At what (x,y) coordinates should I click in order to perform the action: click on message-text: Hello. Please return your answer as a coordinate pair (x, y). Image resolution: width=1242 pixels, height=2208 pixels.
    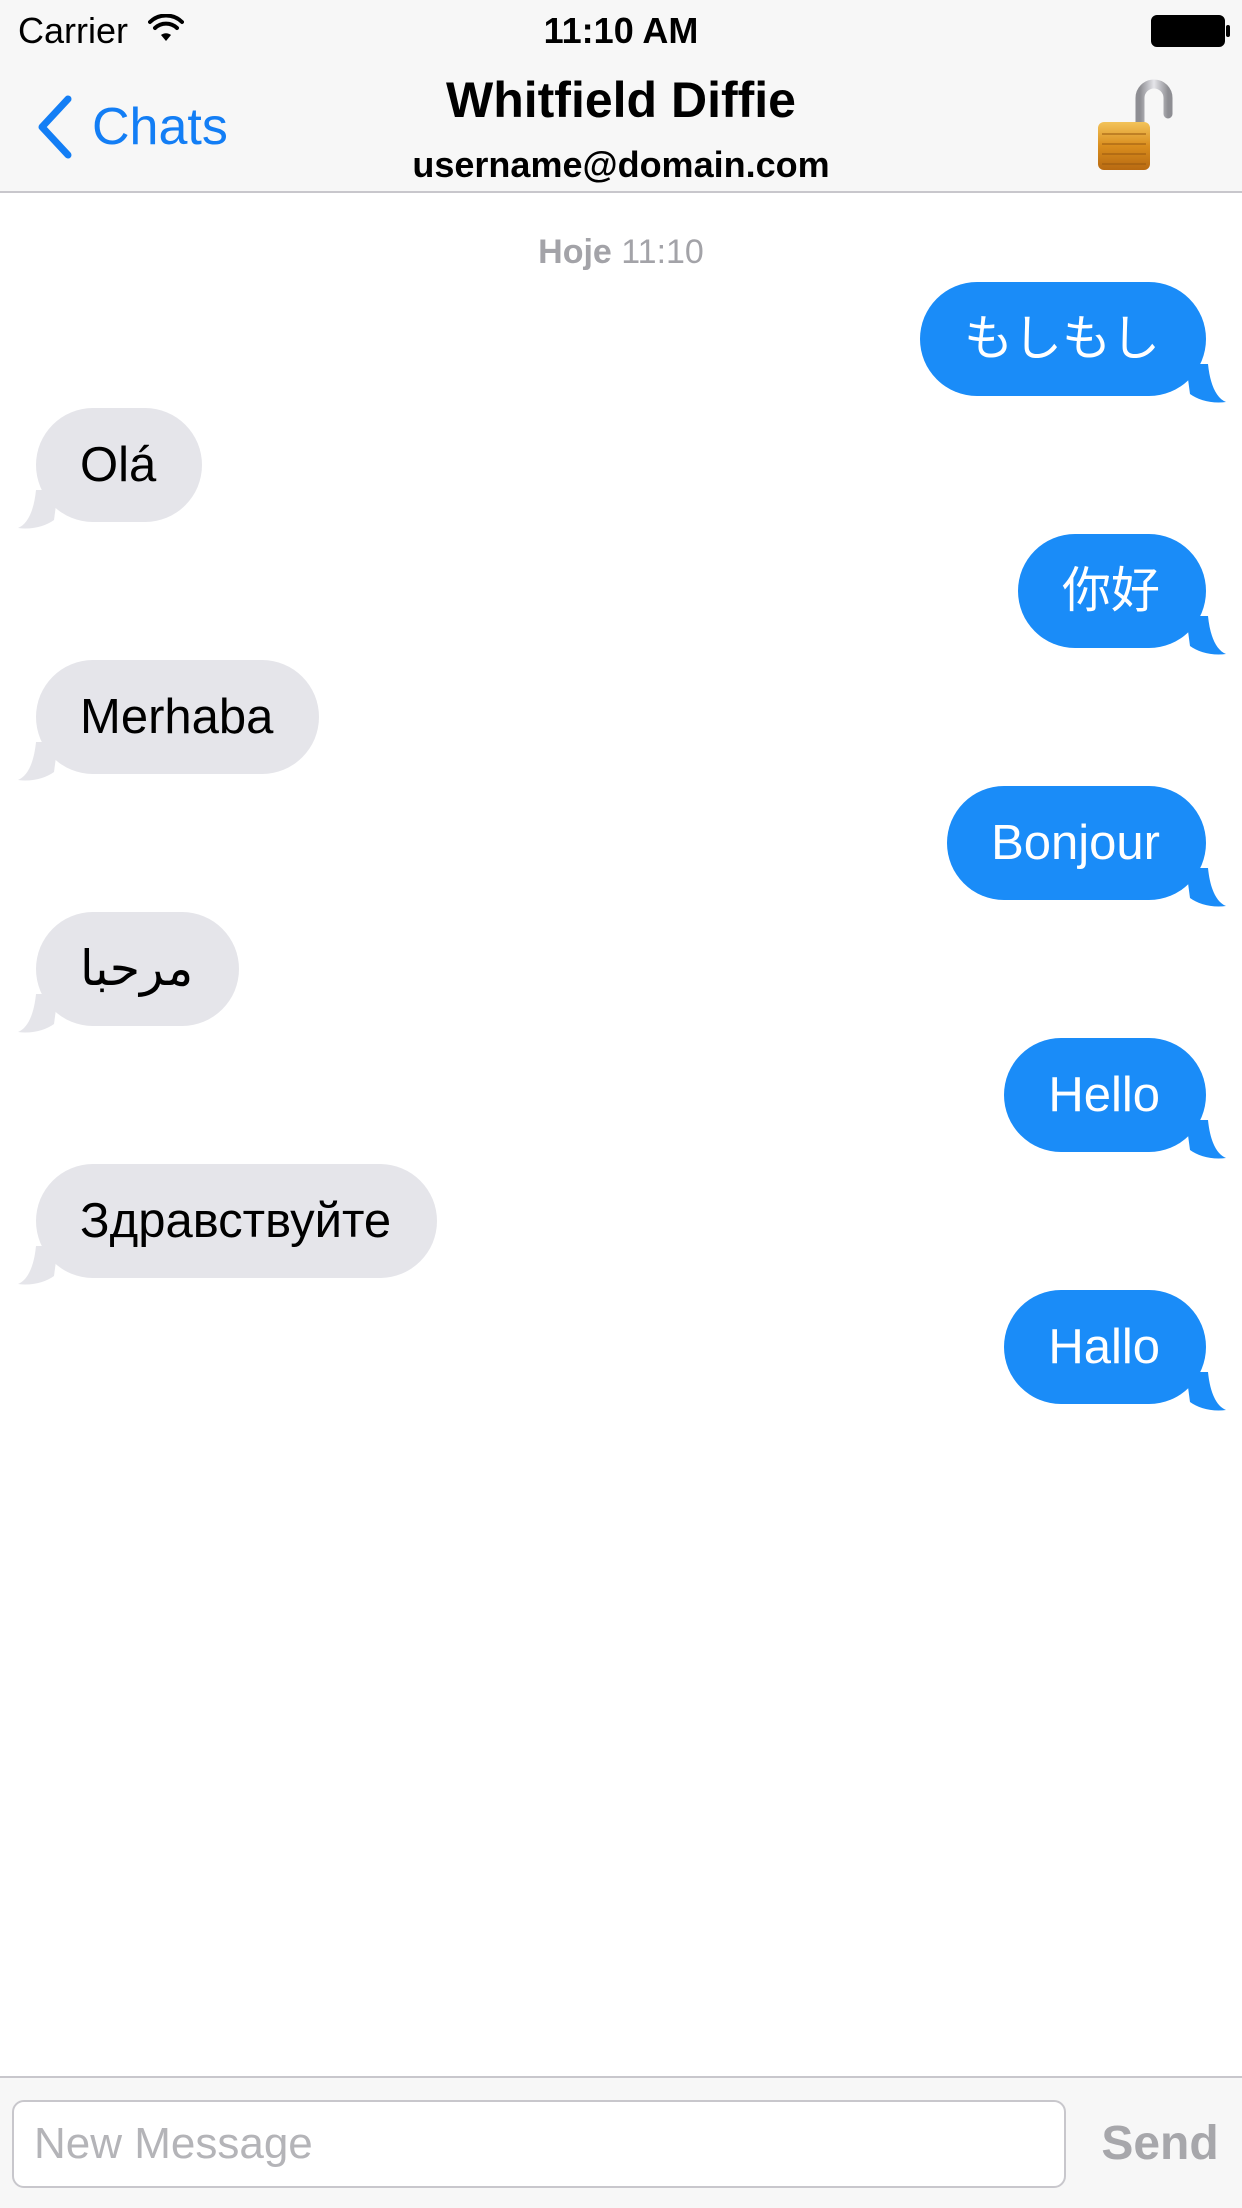
    Looking at the image, I should click on (1104, 1095).